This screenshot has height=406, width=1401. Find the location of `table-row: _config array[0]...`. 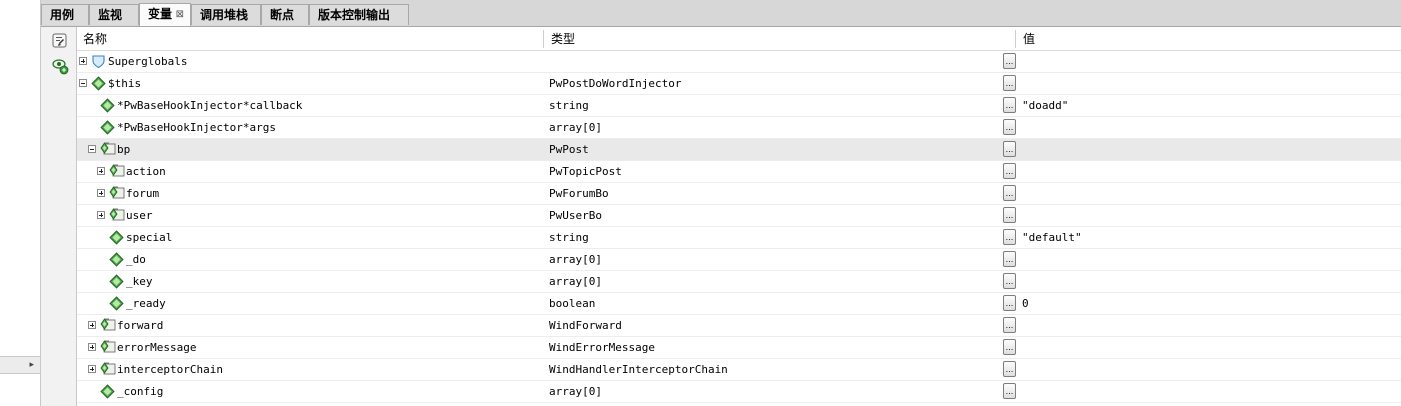

table-row: _config array[0]... is located at coordinates (739, 392).